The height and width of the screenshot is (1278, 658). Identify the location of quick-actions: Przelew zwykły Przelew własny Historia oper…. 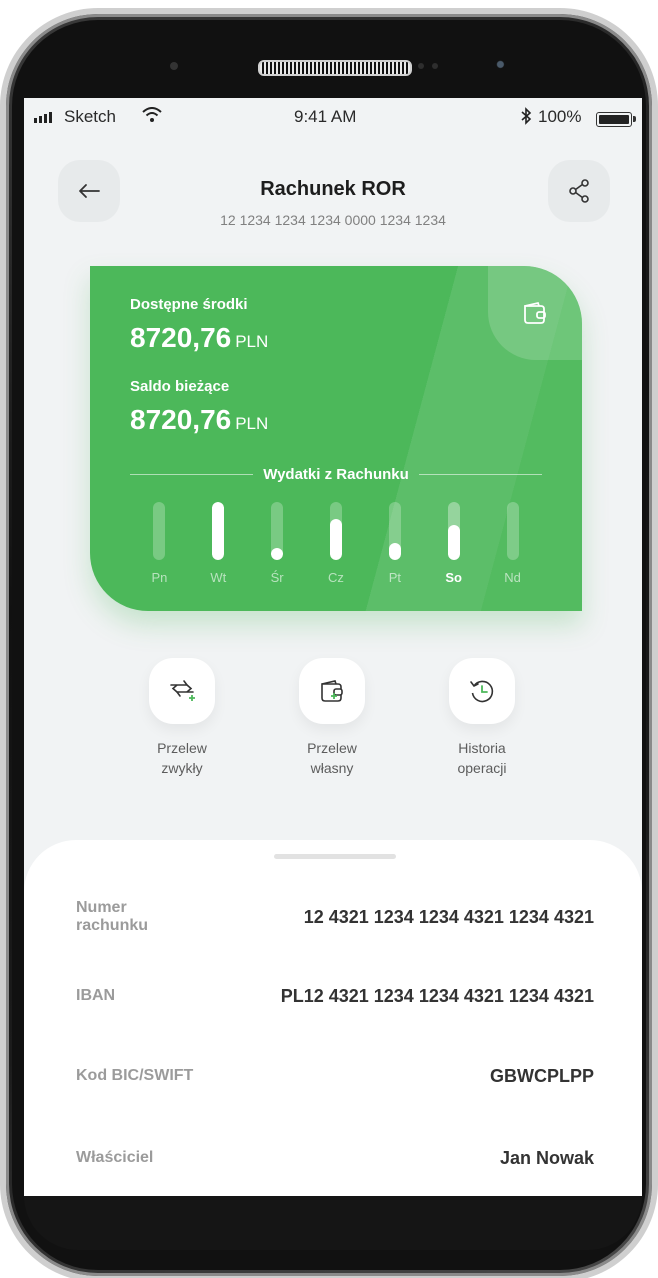
(333, 728).